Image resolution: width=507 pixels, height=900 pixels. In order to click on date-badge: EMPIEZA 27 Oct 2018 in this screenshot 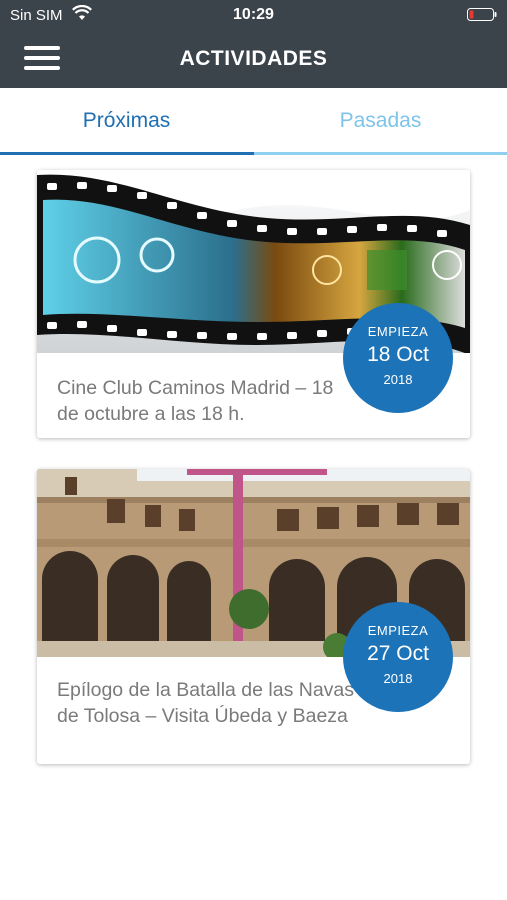, I will do `click(398, 657)`.